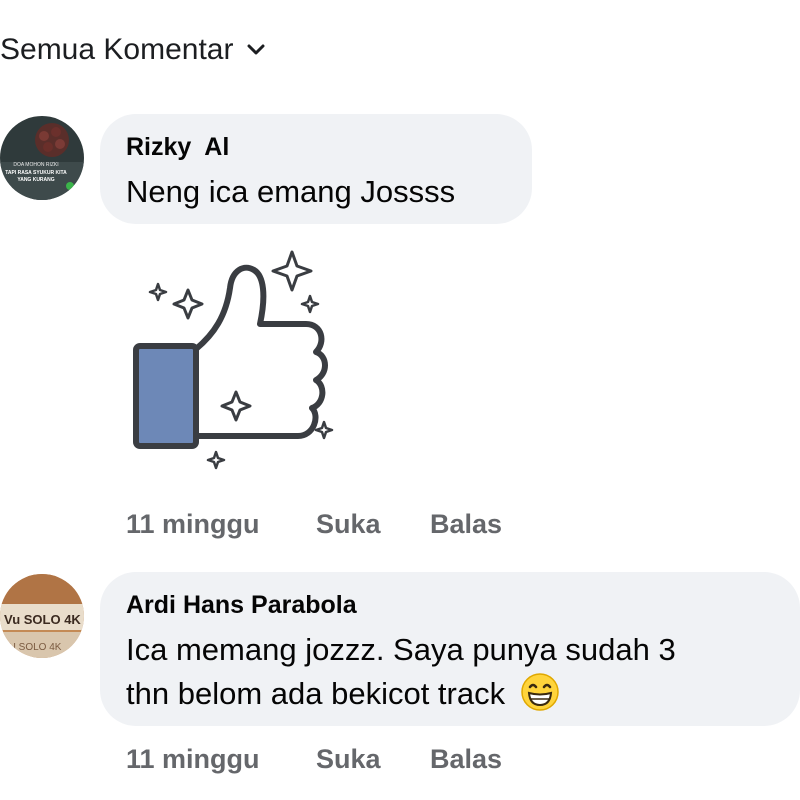 This screenshot has width=800, height=800. What do you see at coordinates (177, 147) in the screenshot?
I see `comment-author: Rizky Al` at bounding box center [177, 147].